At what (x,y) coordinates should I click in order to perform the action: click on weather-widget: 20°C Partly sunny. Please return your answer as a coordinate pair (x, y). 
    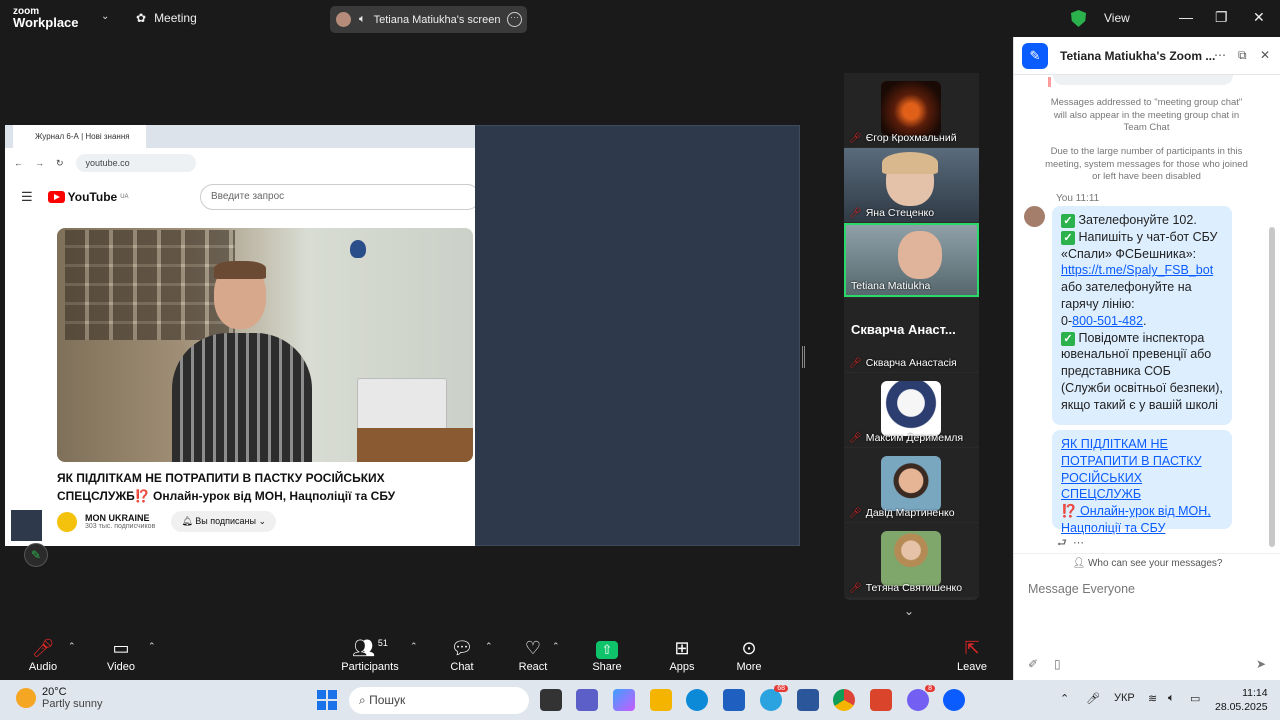
    Looking at the image, I should click on (59, 698).